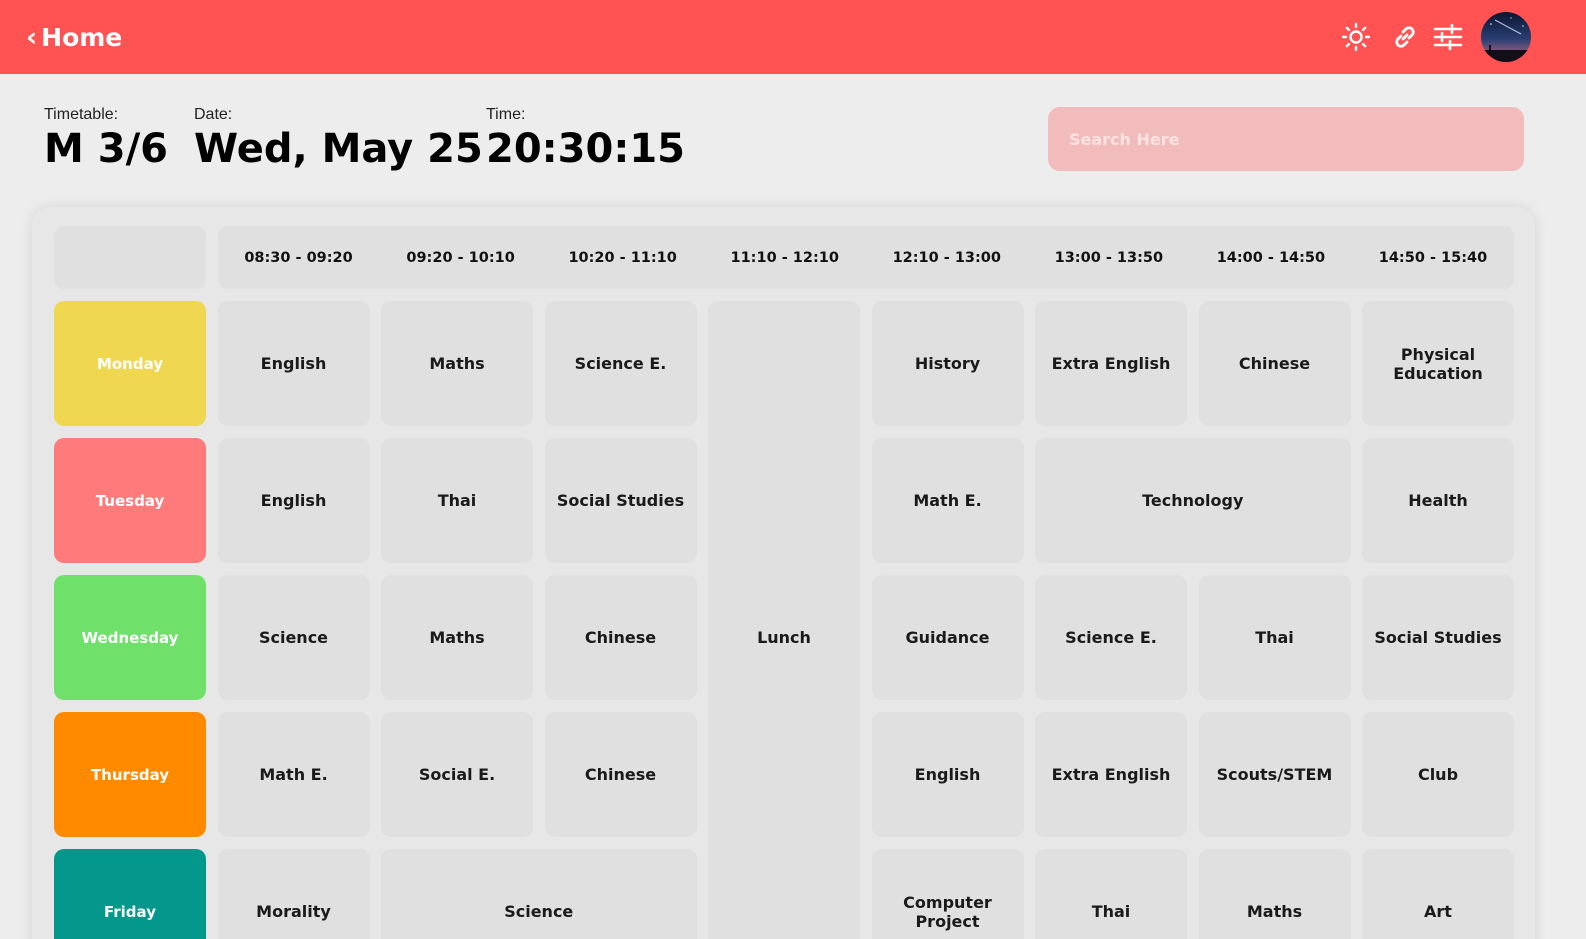 The height and width of the screenshot is (939, 1586). Describe the element at coordinates (106, 149) in the screenshot. I see `timetable-value: M 3/6` at that location.